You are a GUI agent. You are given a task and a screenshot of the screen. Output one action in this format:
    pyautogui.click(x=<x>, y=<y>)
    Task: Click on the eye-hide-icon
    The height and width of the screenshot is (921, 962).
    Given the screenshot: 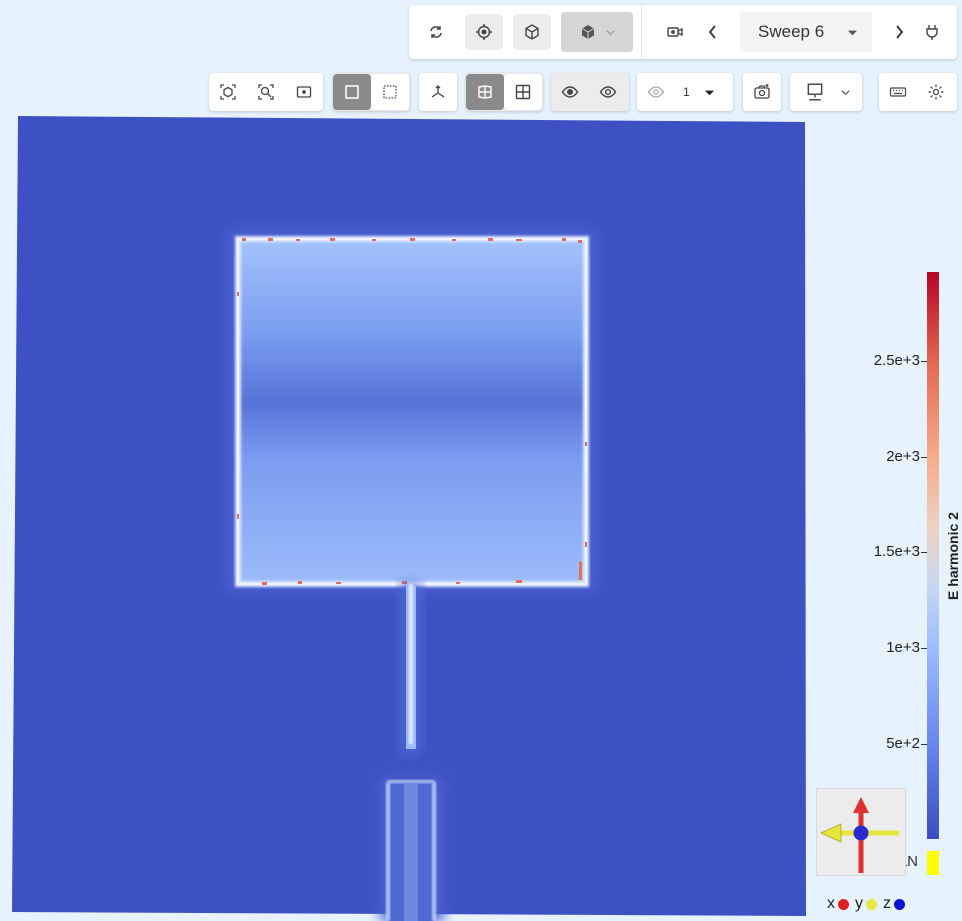 What is the action you would take?
    pyautogui.click(x=570, y=92)
    